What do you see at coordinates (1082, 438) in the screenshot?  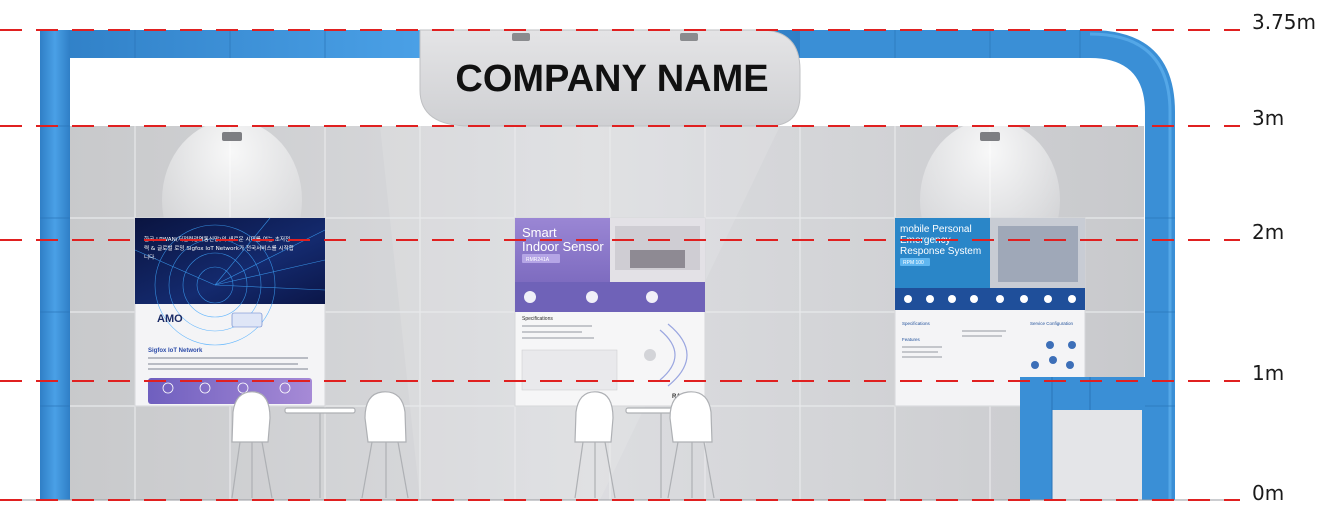 I see `counter` at bounding box center [1082, 438].